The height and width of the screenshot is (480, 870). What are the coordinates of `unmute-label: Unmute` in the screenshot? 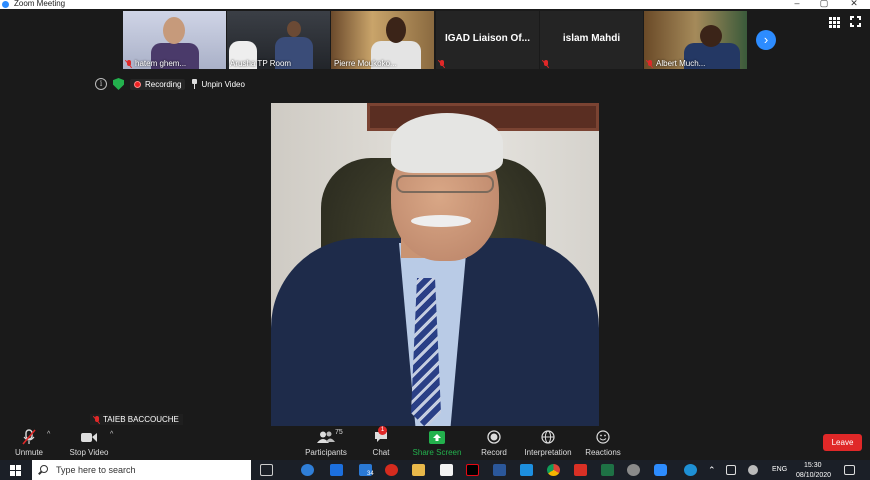 It's located at (28, 452).